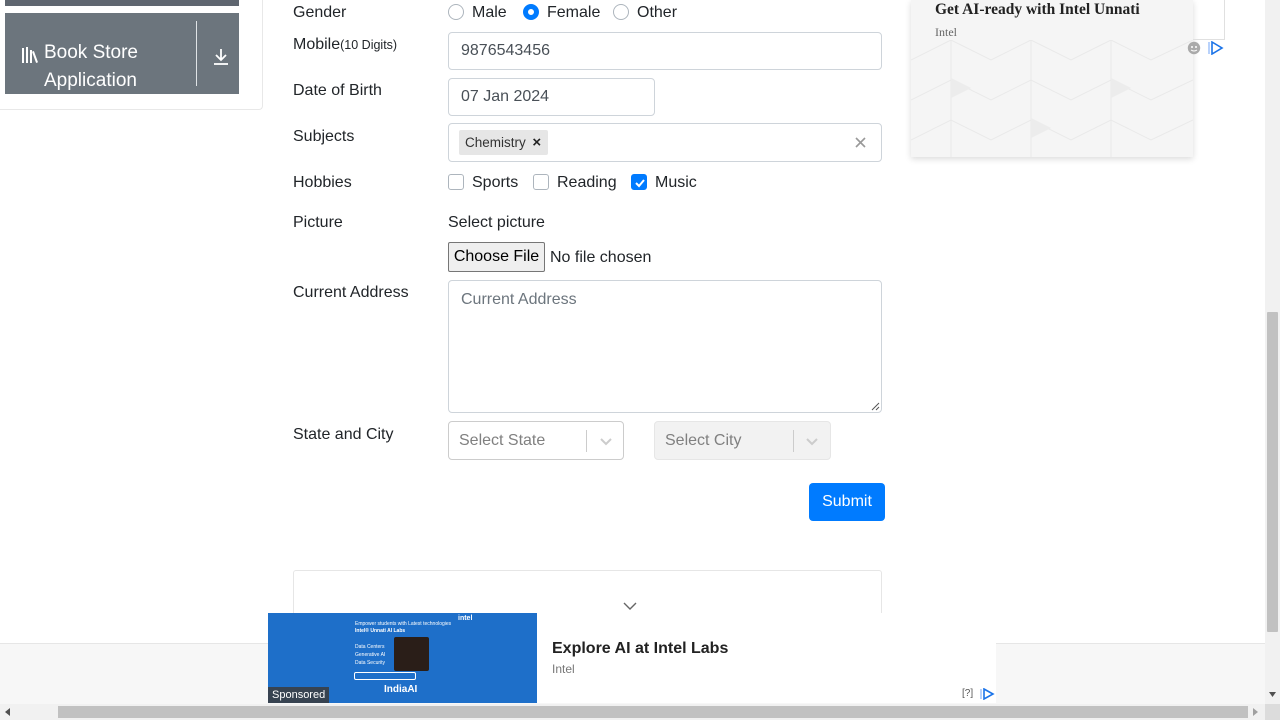  Describe the element at coordinates (122, 3) in the screenshot. I see `sidebar-group-previous` at that location.